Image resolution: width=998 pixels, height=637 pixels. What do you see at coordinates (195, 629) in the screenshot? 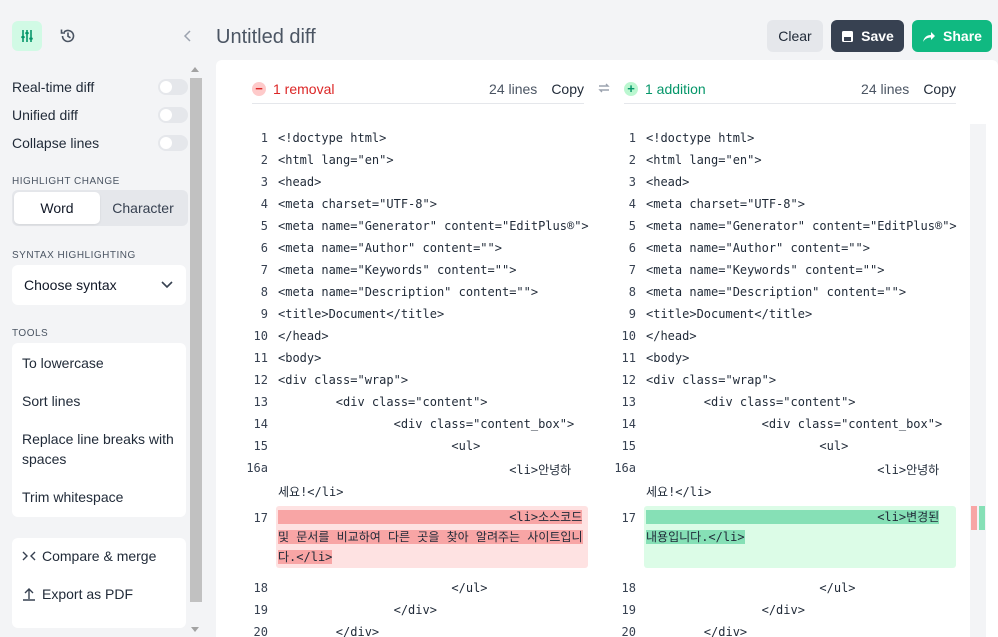
I see `scroll-down-arrow-icon` at bounding box center [195, 629].